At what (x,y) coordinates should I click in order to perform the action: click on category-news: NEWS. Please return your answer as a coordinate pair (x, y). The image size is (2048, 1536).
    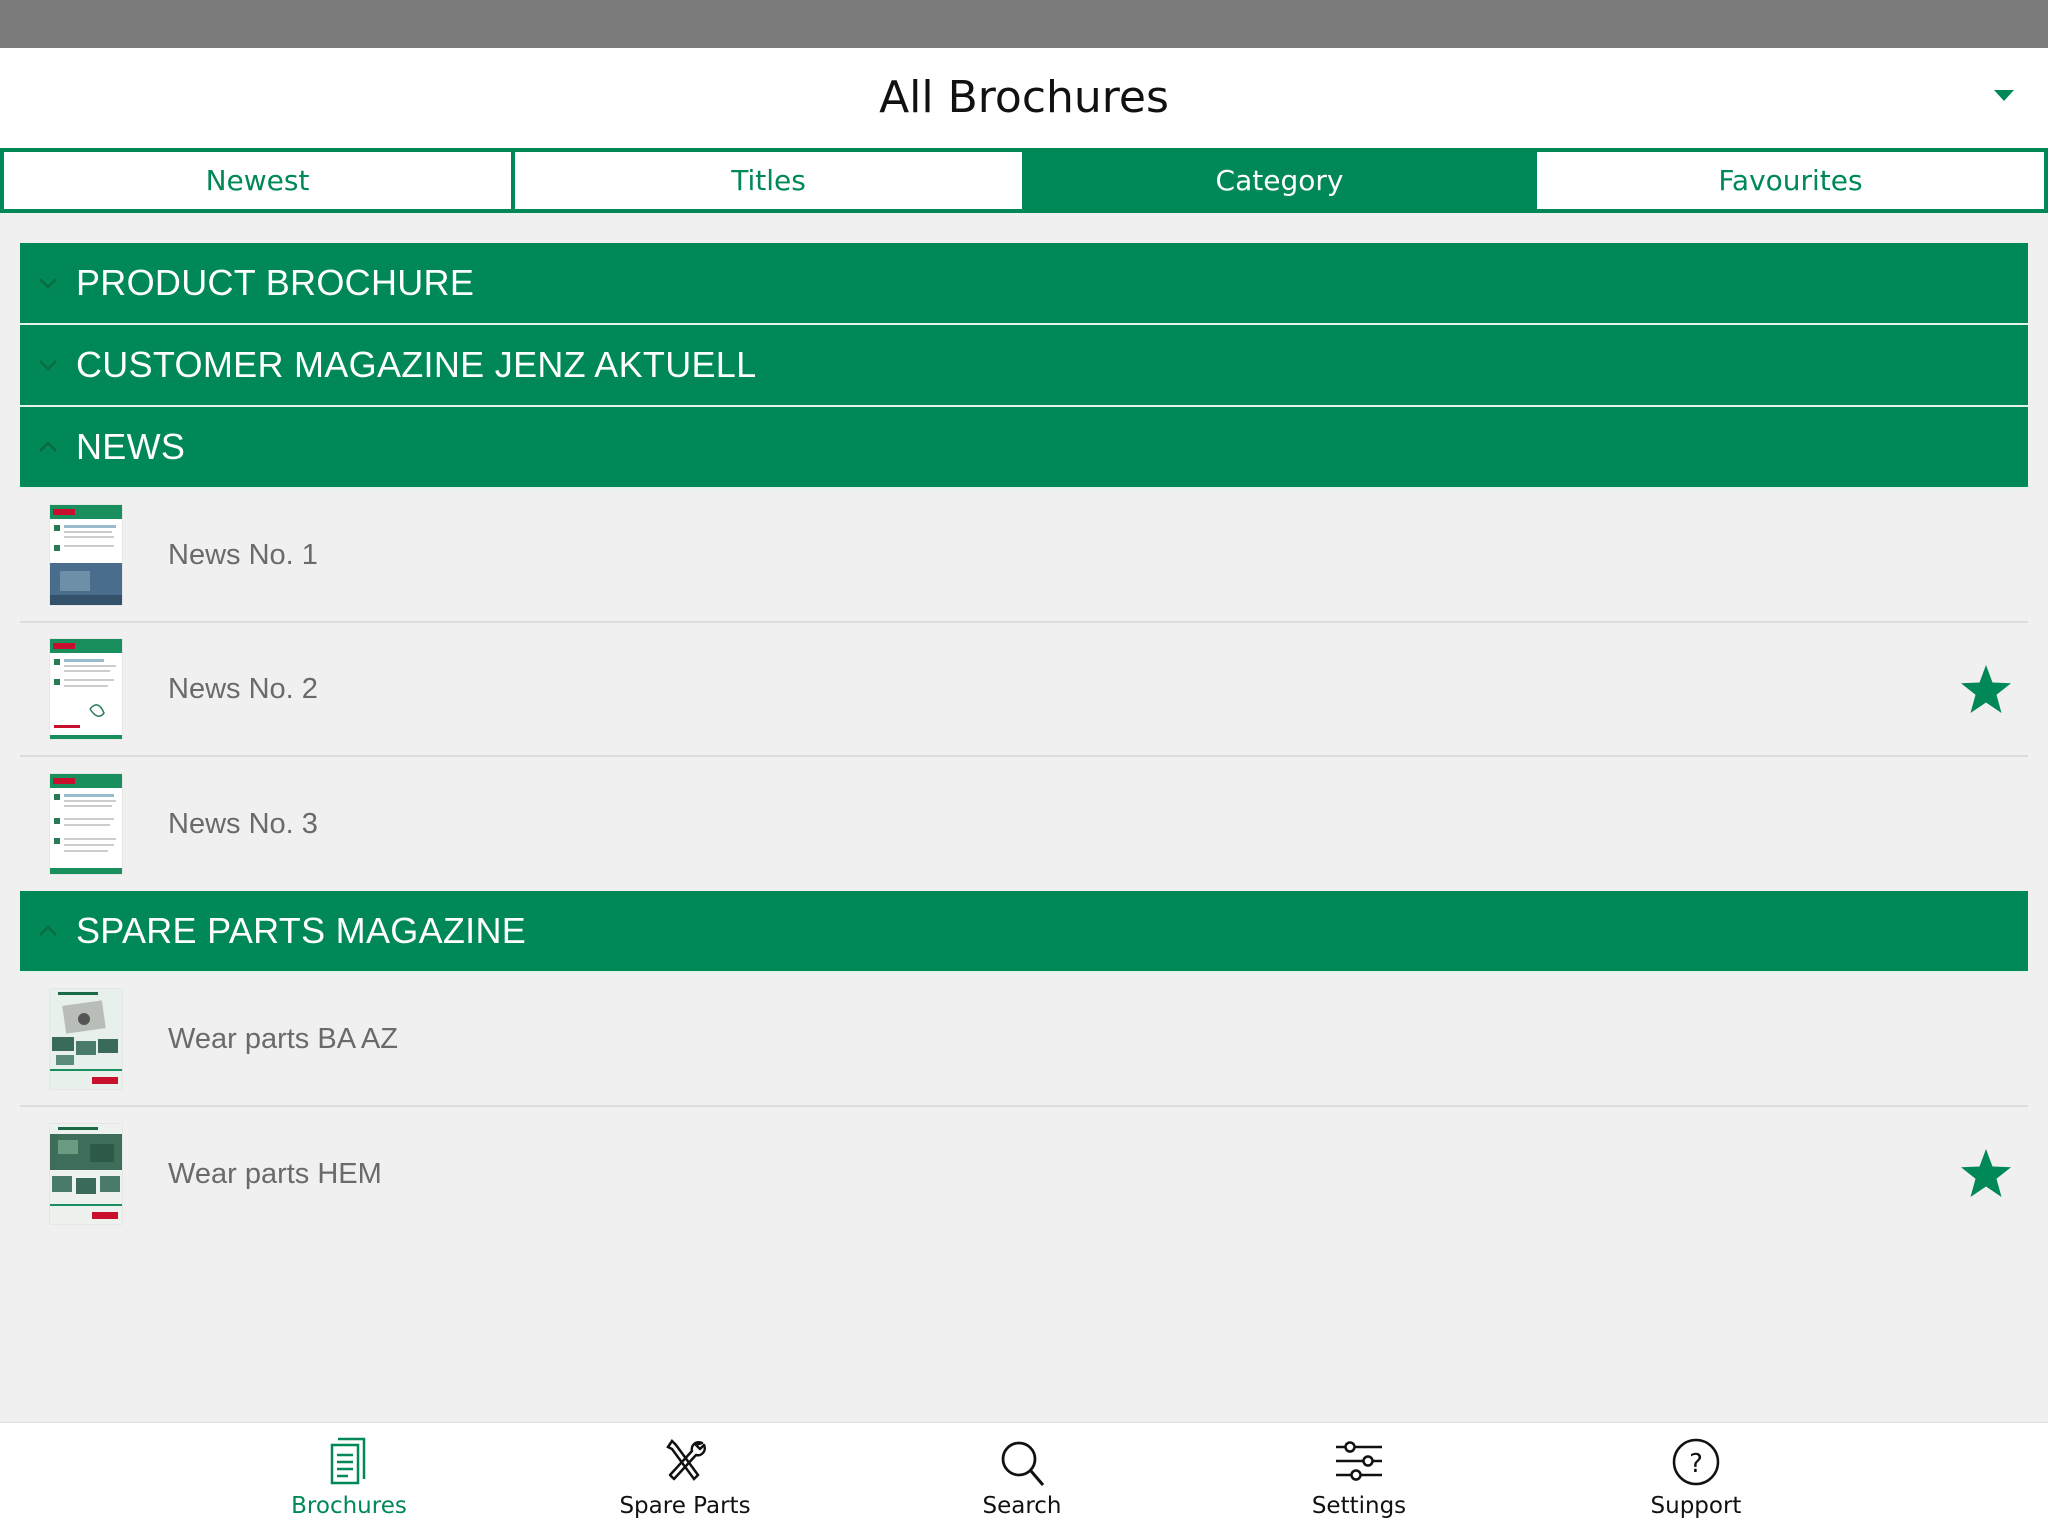
    Looking at the image, I should click on (1024, 448).